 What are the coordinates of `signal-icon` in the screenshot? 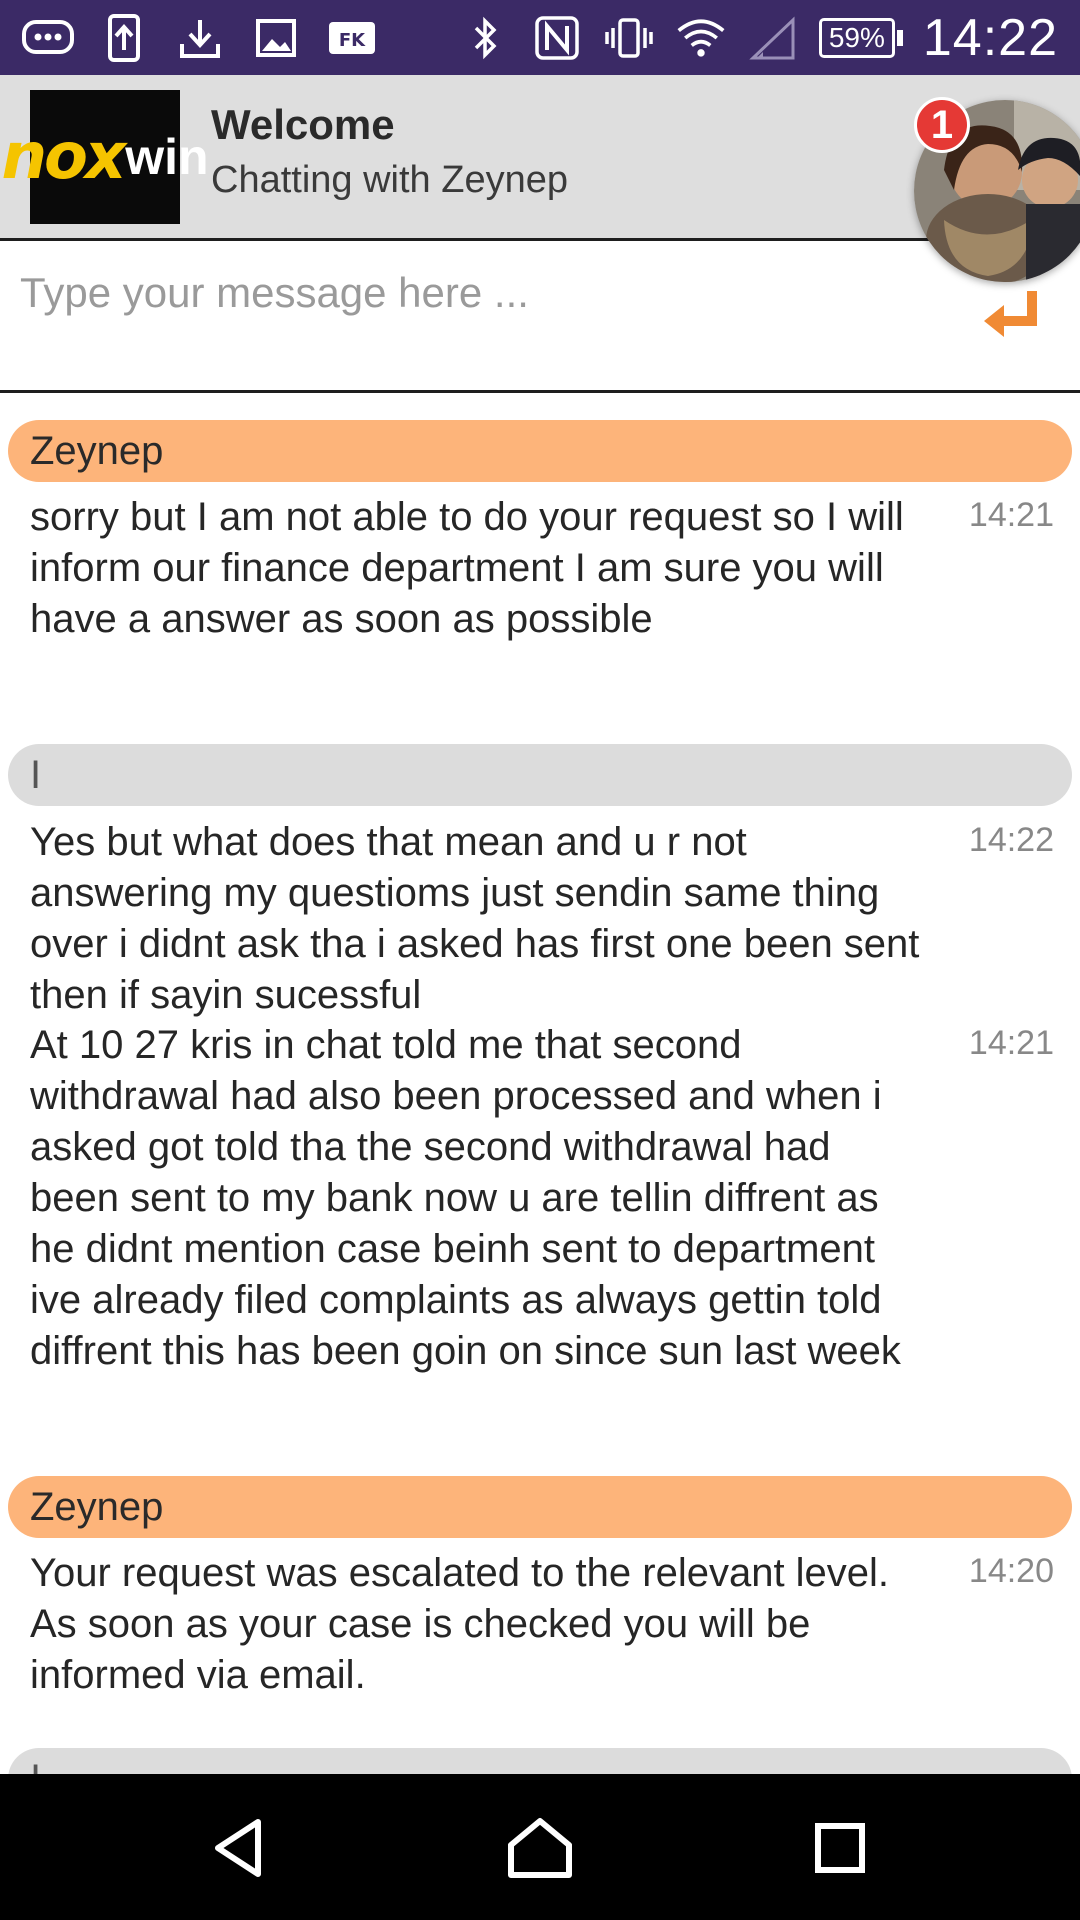 It's located at (773, 38).